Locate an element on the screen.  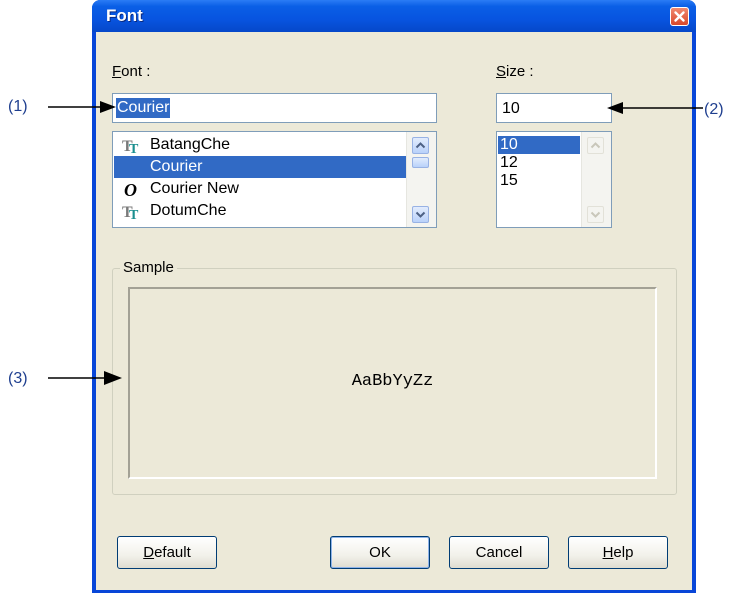
size-label: Size : is located at coordinates (515, 71).